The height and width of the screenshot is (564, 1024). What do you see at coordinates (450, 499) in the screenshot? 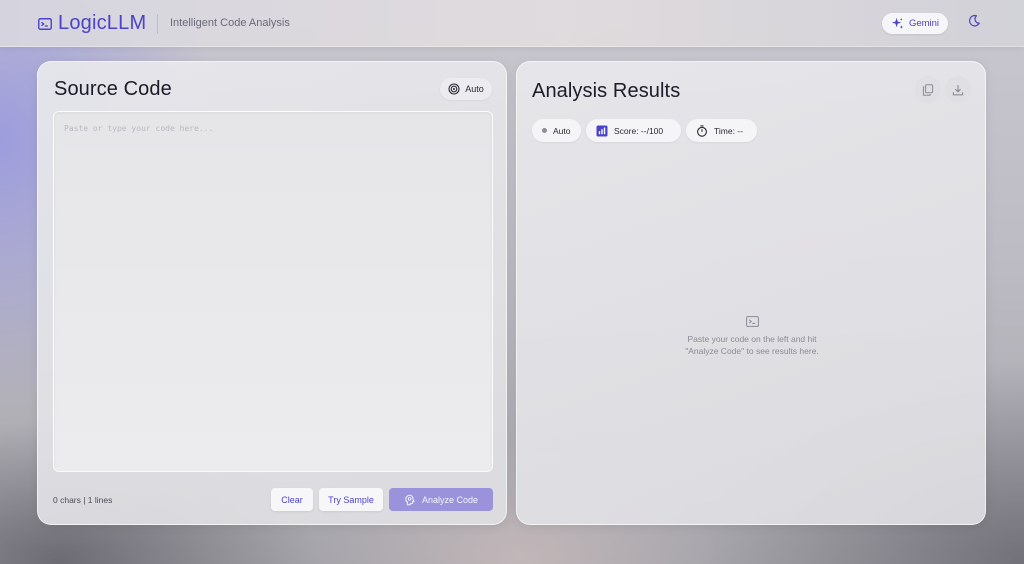
I see `analyze-label: Analyze Code` at bounding box center [450, 499].